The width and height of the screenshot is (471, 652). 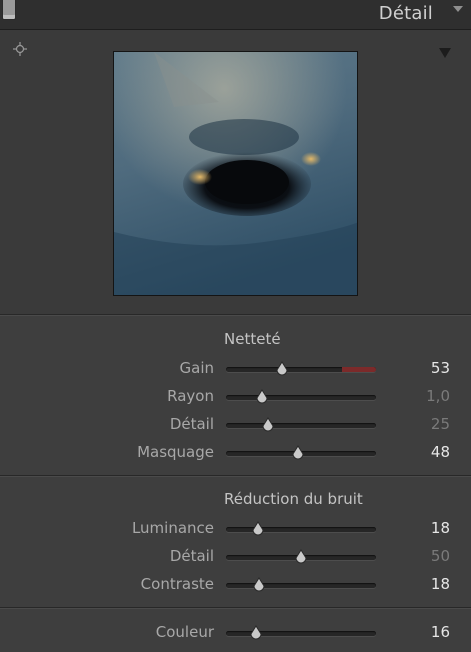 I want to click on radius-slider-track, so click(x=301, y=397).